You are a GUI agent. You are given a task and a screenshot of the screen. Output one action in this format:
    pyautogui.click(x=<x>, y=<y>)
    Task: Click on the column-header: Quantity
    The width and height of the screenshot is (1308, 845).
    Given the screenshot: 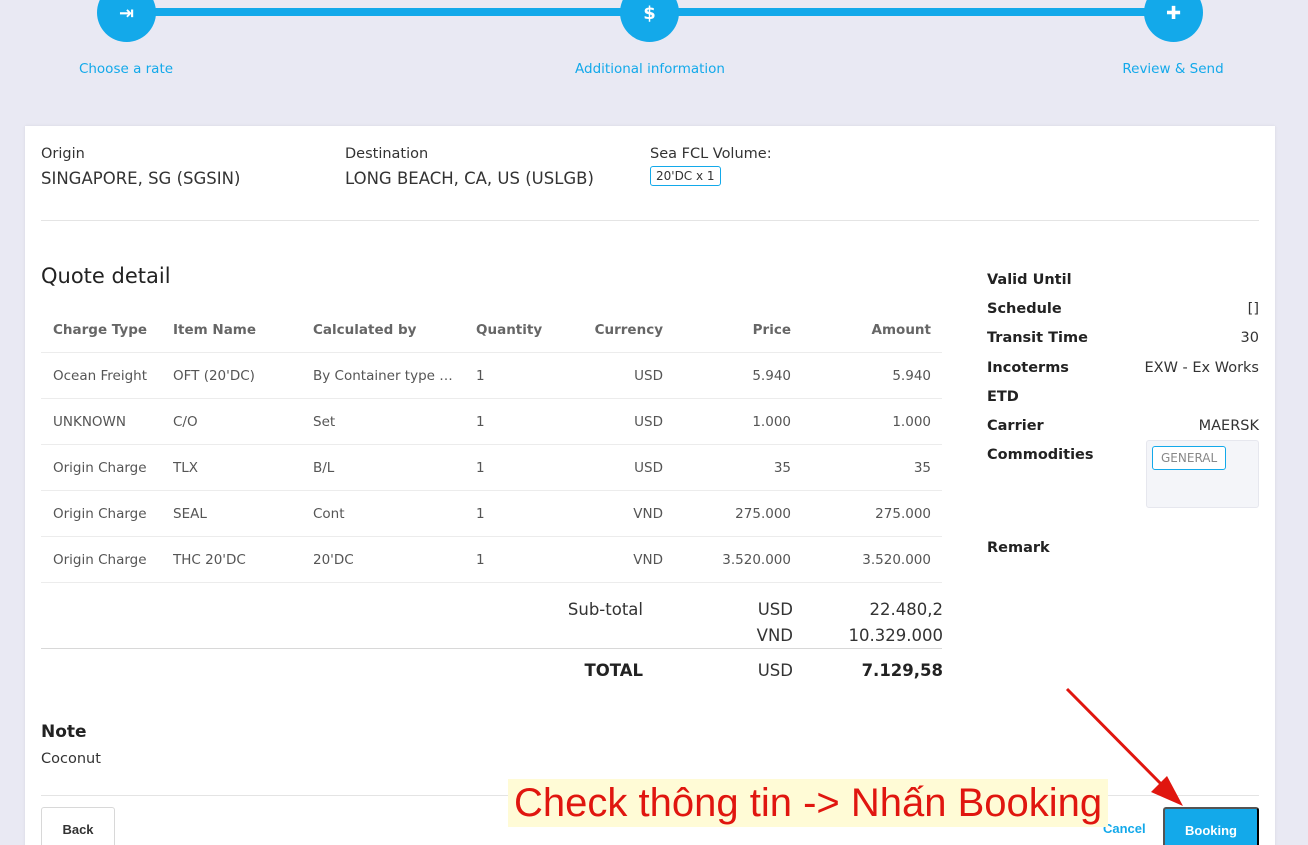 What is the action you would take?
    pyautogui.click(x=511, y=330)
    